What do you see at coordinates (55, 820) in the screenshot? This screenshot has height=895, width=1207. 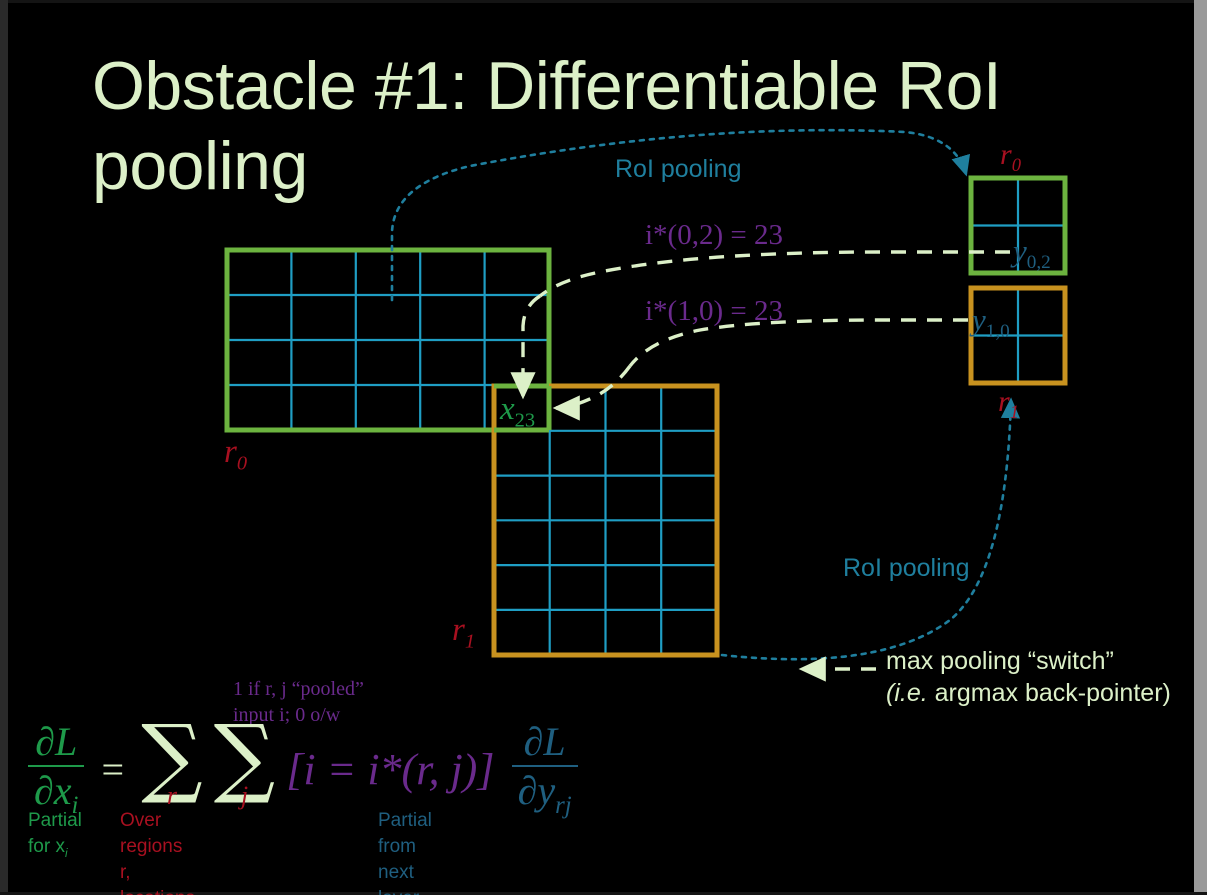 I see `formula-caption-left-line1: Partial` at bounding box center [55, 820].